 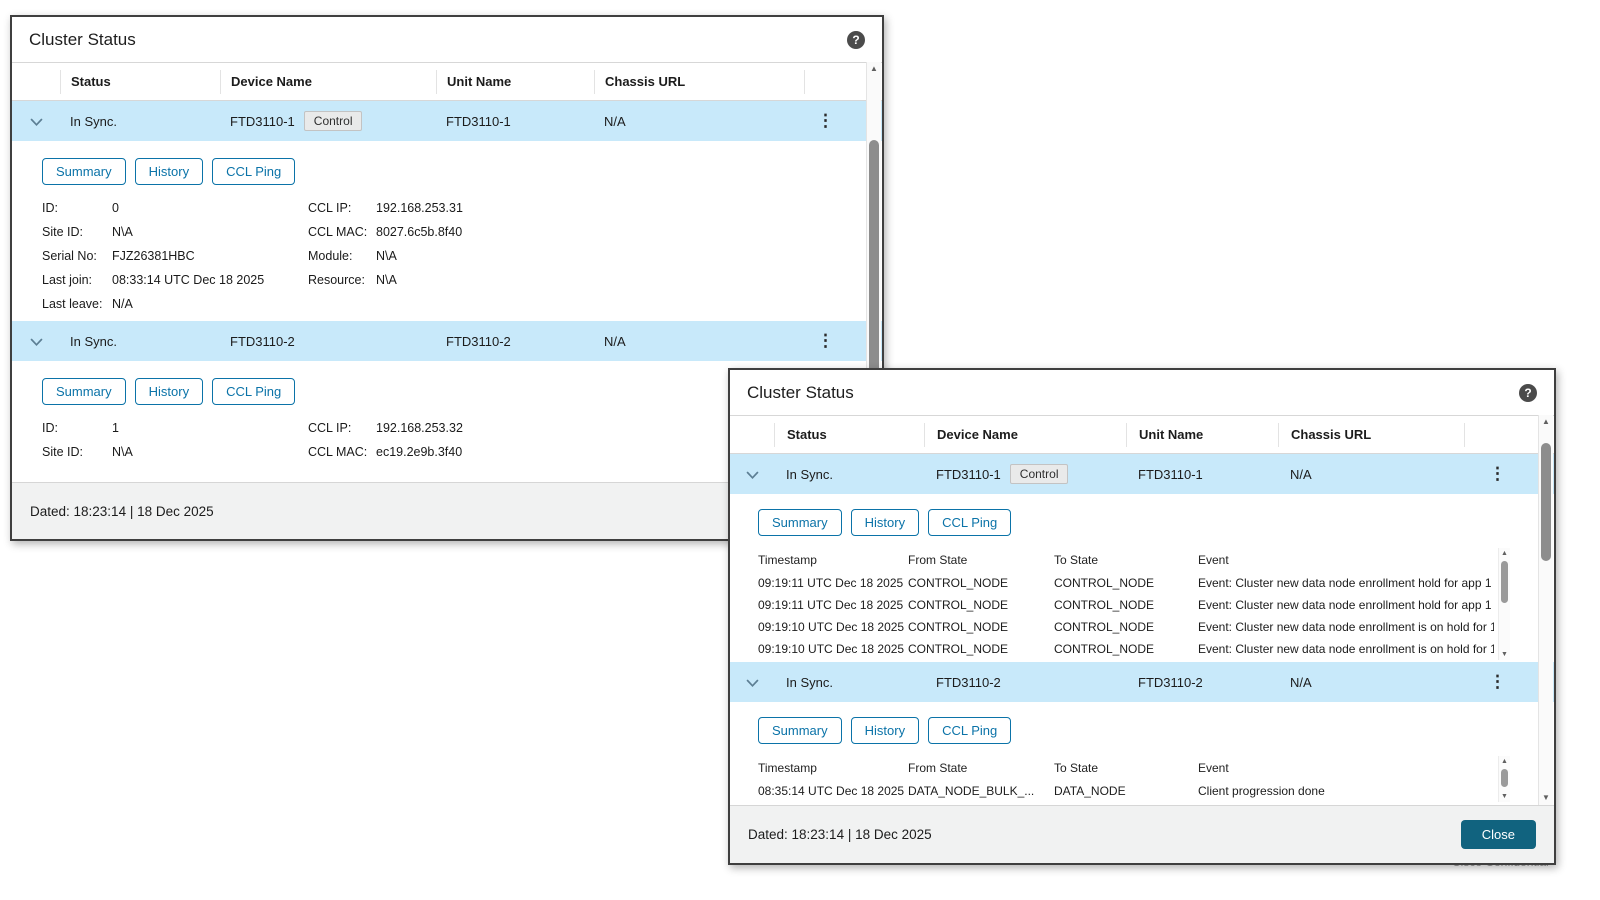 I want to click on node-status: In Sync., so click(x=93, y=121).